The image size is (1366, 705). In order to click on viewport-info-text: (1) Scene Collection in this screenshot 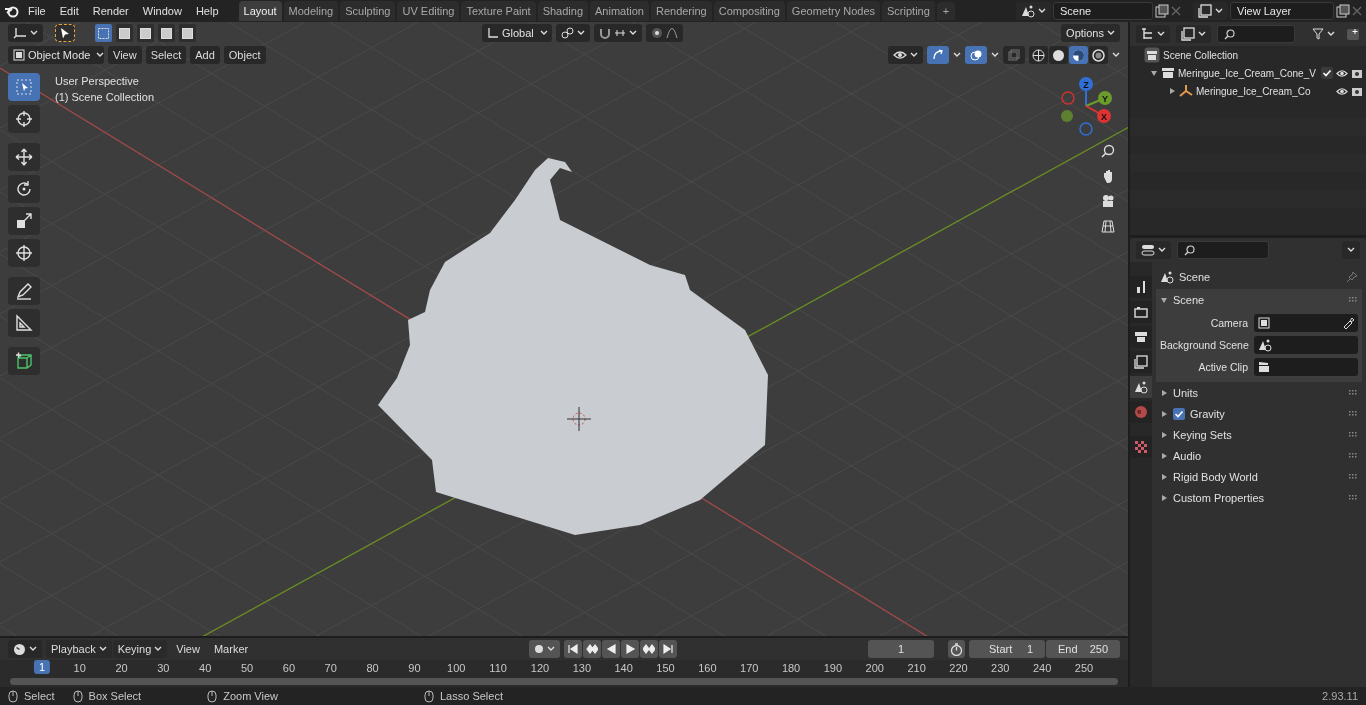, I will do `click(105, 97)`.